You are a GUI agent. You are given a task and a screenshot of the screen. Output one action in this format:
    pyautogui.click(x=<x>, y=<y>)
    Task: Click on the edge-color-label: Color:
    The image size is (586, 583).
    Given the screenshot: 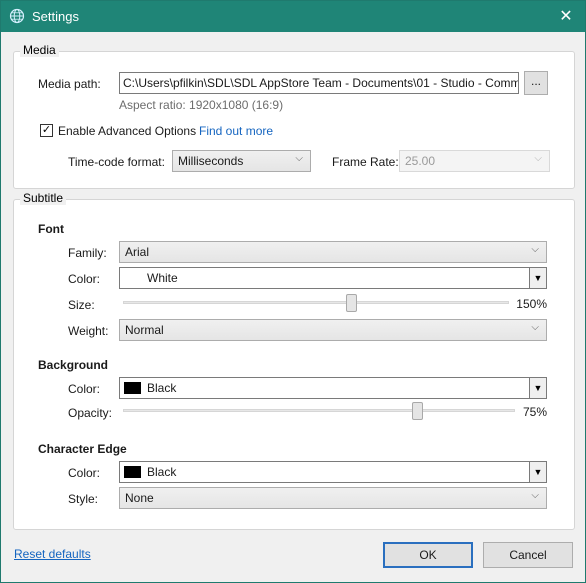 What is the action you would take?
    pyautogui.click(x=84, y=473)
    